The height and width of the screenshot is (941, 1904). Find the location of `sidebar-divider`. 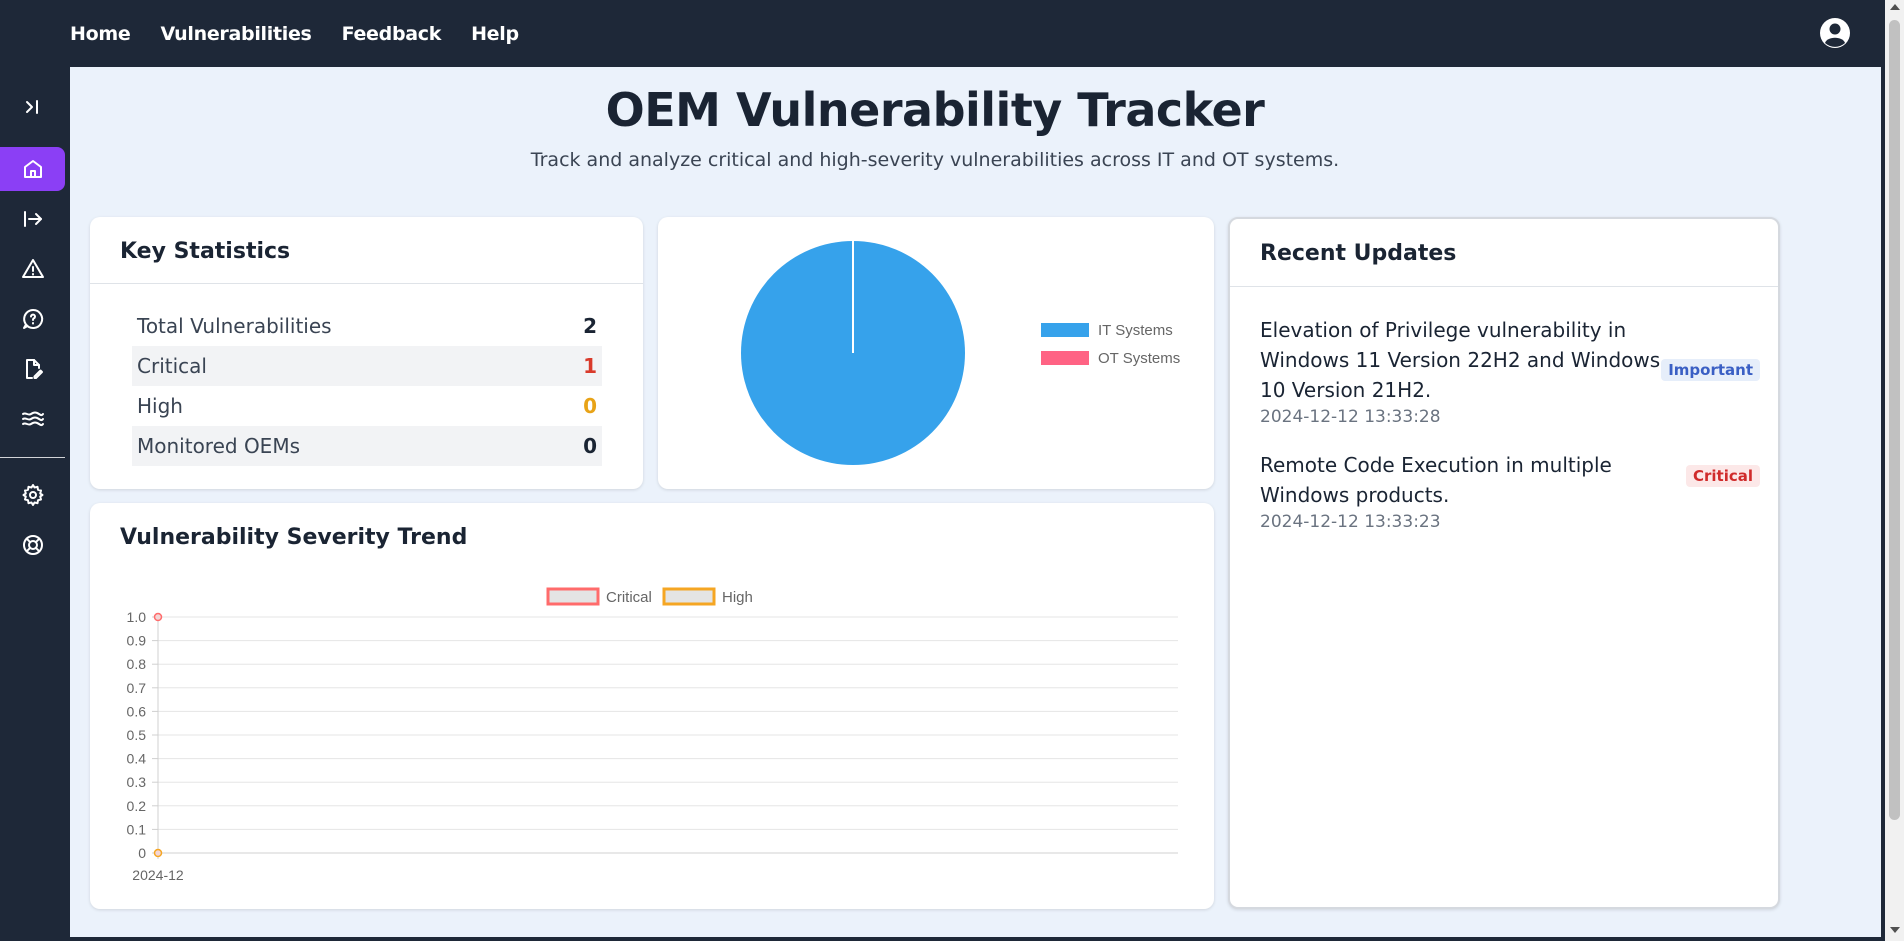

sidebar-divider is located at coordinates (32, 457).